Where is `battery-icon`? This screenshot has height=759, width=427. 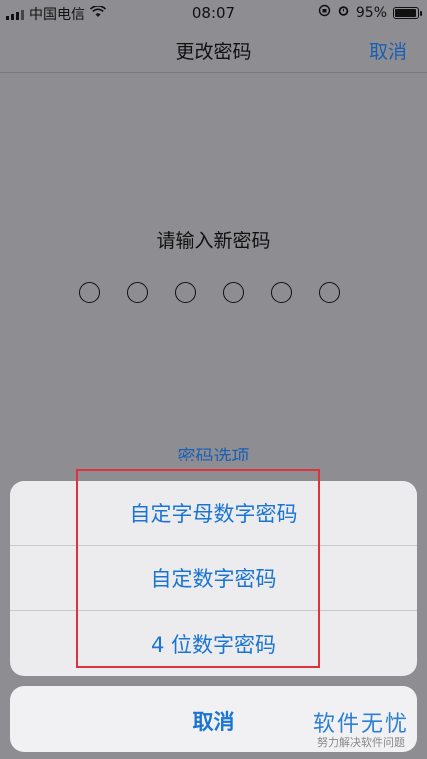 battery-icon is located at coordinates (407, 12).